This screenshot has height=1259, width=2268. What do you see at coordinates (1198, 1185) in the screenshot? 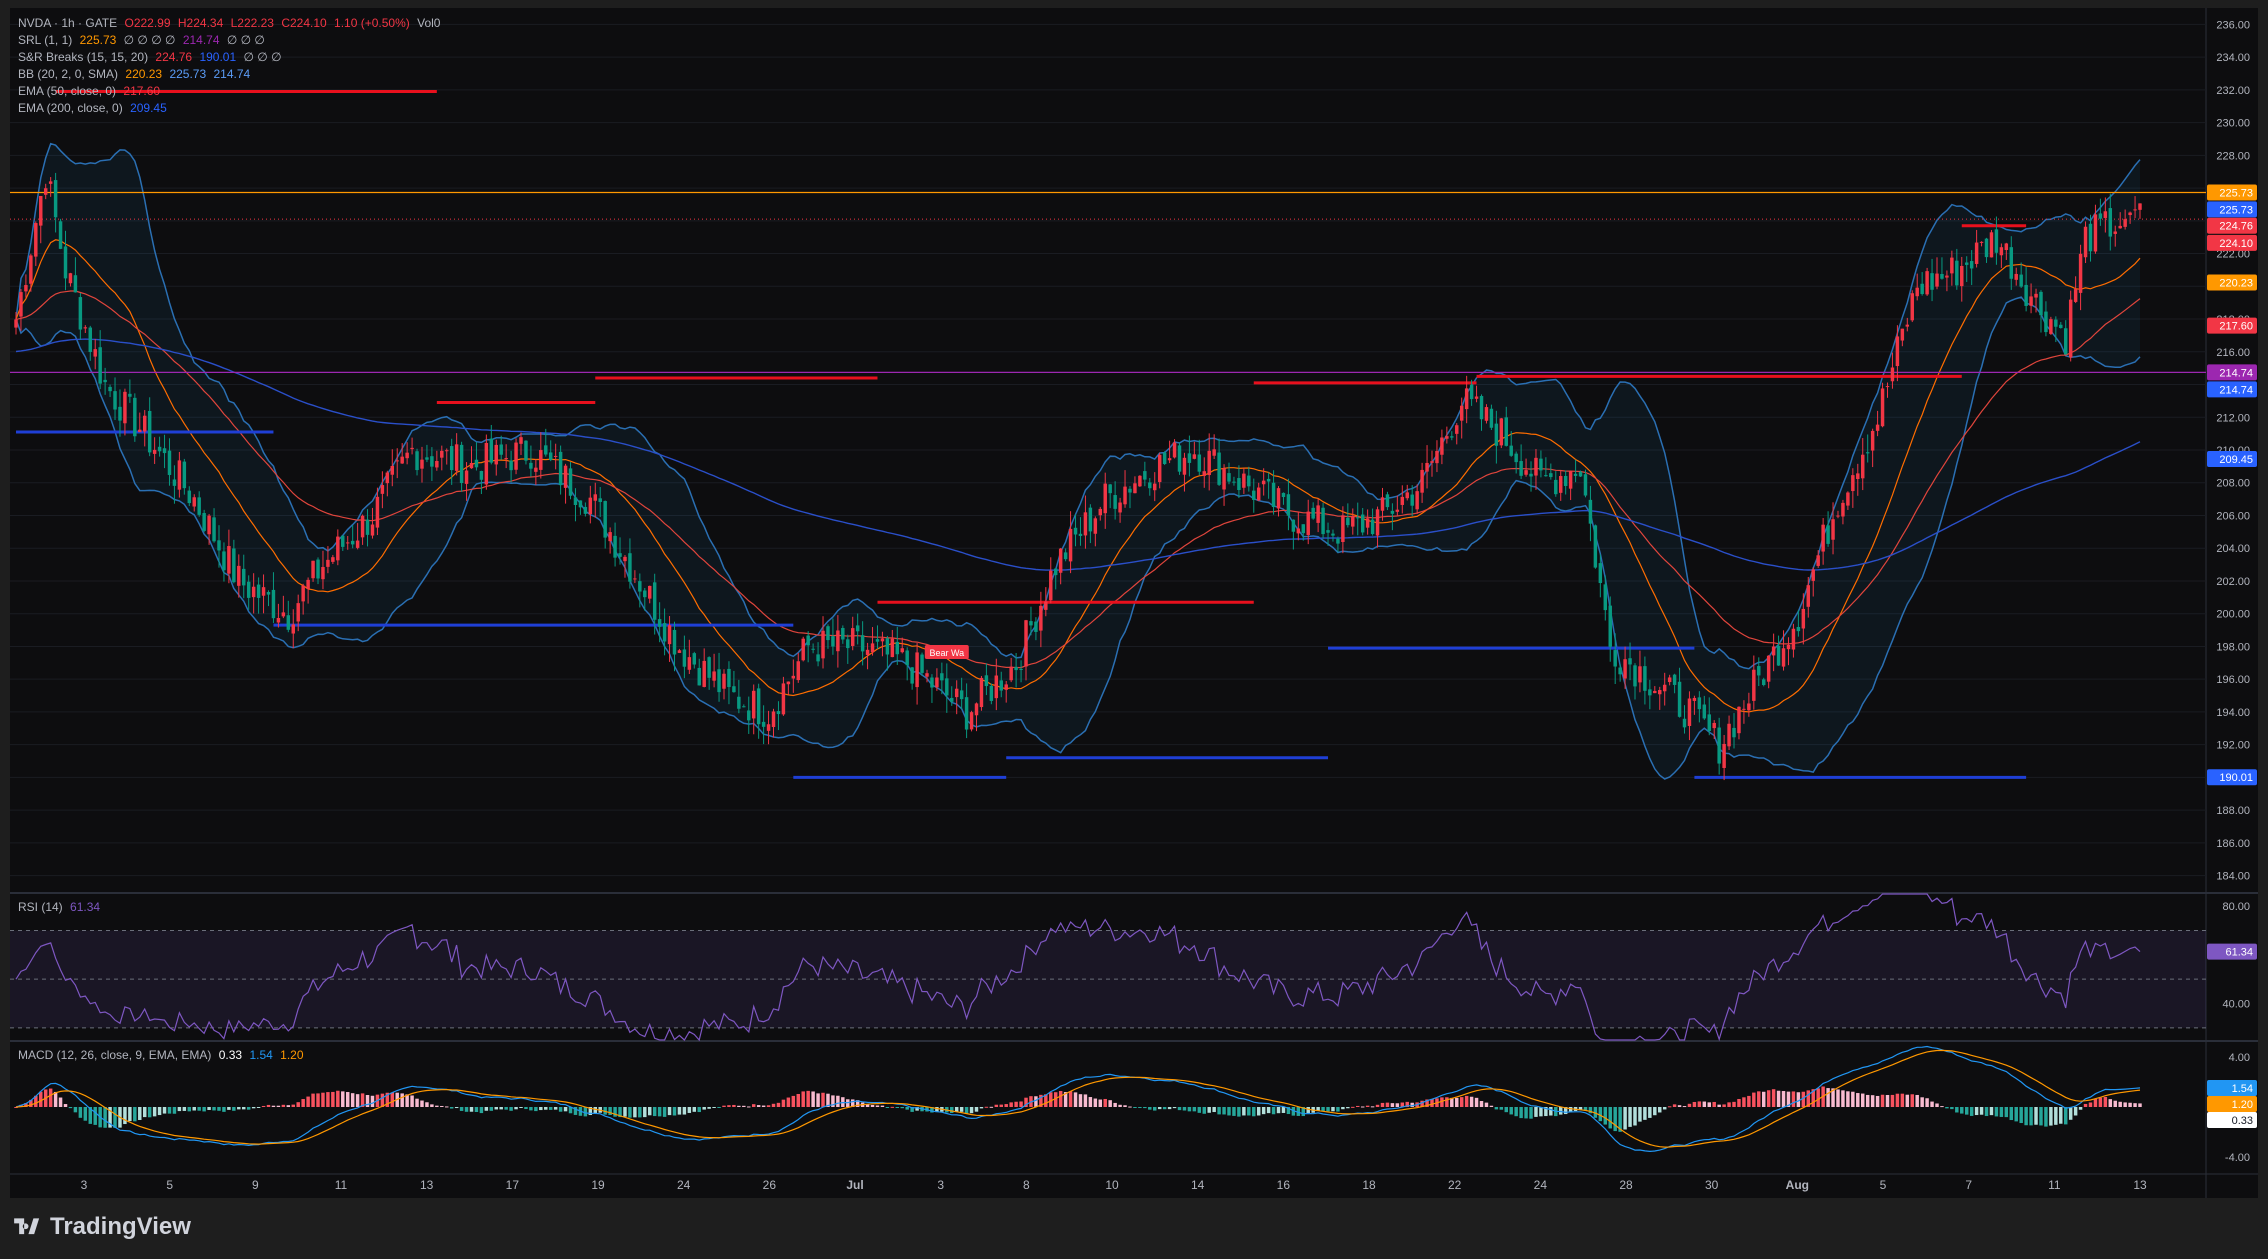
I see `time-tick-label: 14` at bounding box center [1198, 1185].